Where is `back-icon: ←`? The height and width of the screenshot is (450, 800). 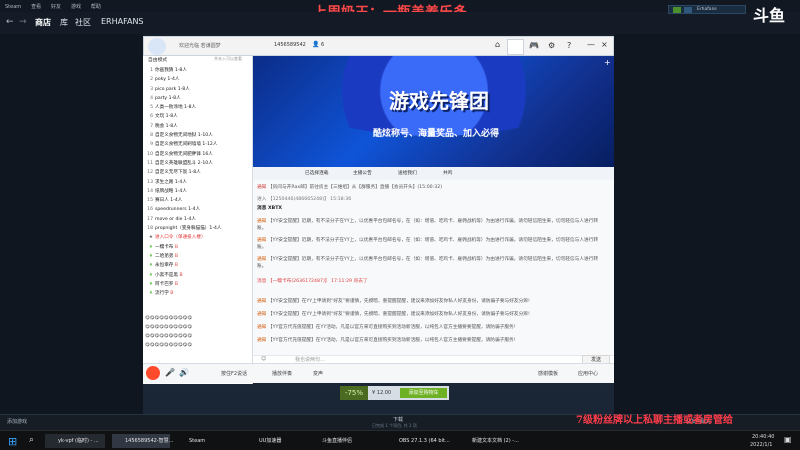
back-icon: ← is located at coordinates (10, 22).